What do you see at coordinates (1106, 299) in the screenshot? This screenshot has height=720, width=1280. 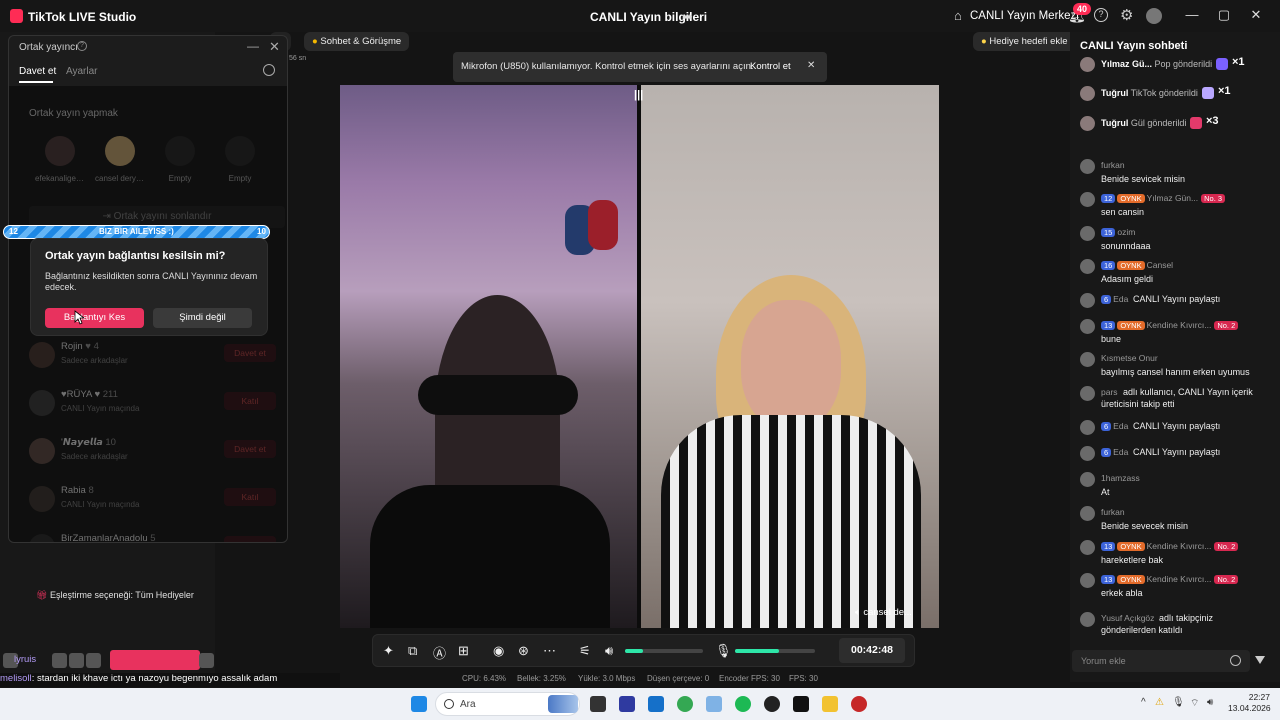 I see `level-badge: 6` at bounding box center [1106, 299].